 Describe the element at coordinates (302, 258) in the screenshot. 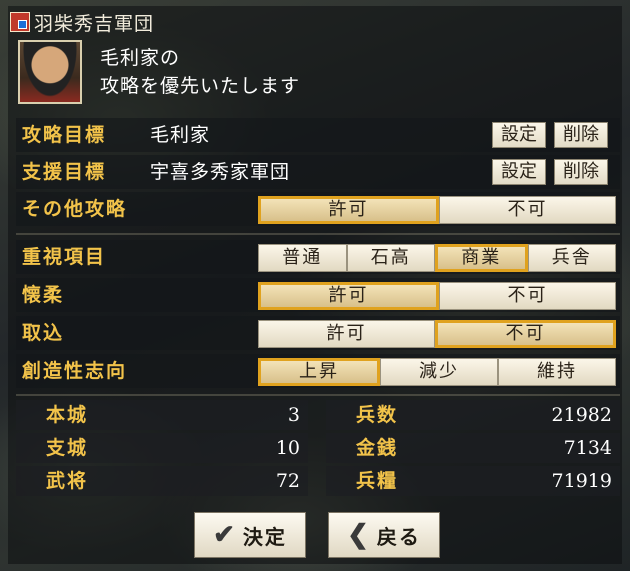

I see `priority-normal-option: 普通` at that location.